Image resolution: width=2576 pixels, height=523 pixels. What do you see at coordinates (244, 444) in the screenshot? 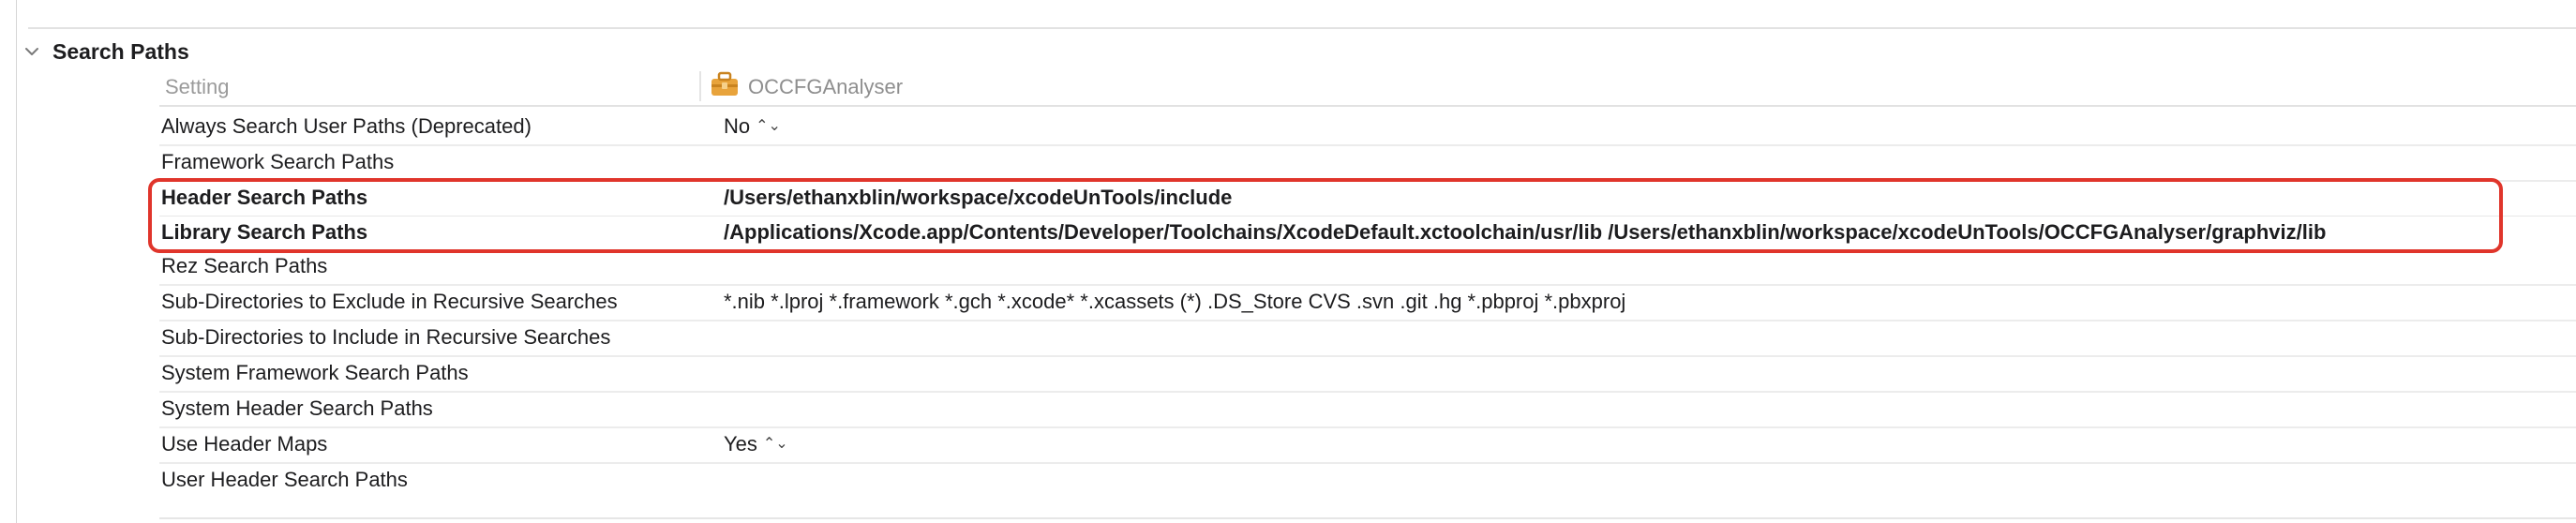
I see `setting-name: Use Header Maps` at bounding box center [244, 444].